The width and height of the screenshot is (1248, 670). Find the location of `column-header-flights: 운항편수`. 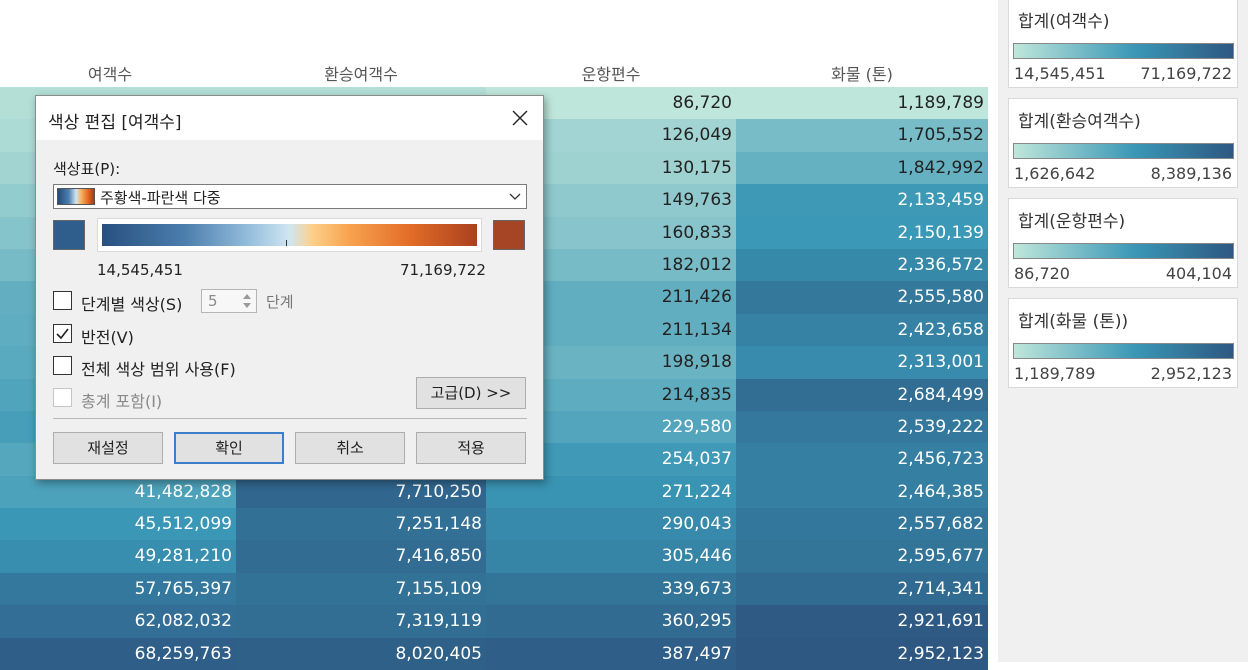

column-header-flights: 운항편수 is located at coordinates (611, 75).